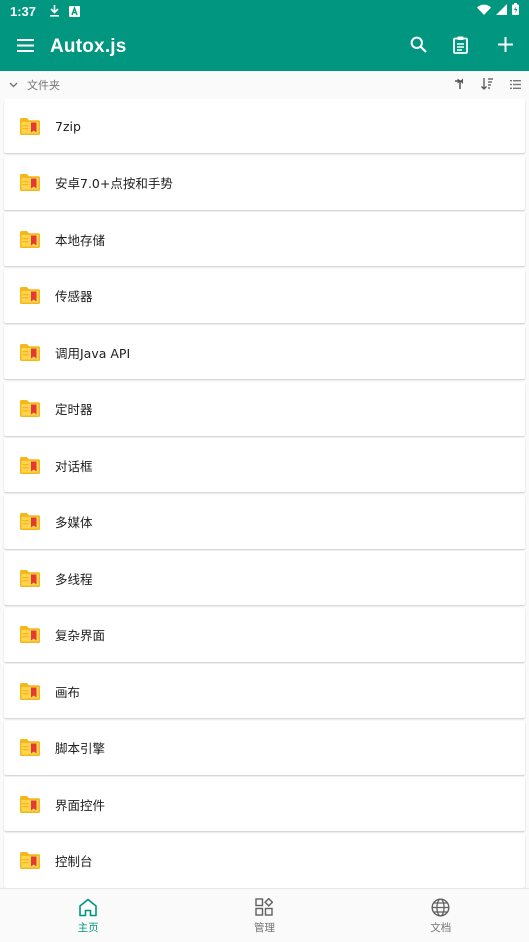 This screenshot has width=529, height=942. I want to click on folder-name: 7zip, so click(68, 126).